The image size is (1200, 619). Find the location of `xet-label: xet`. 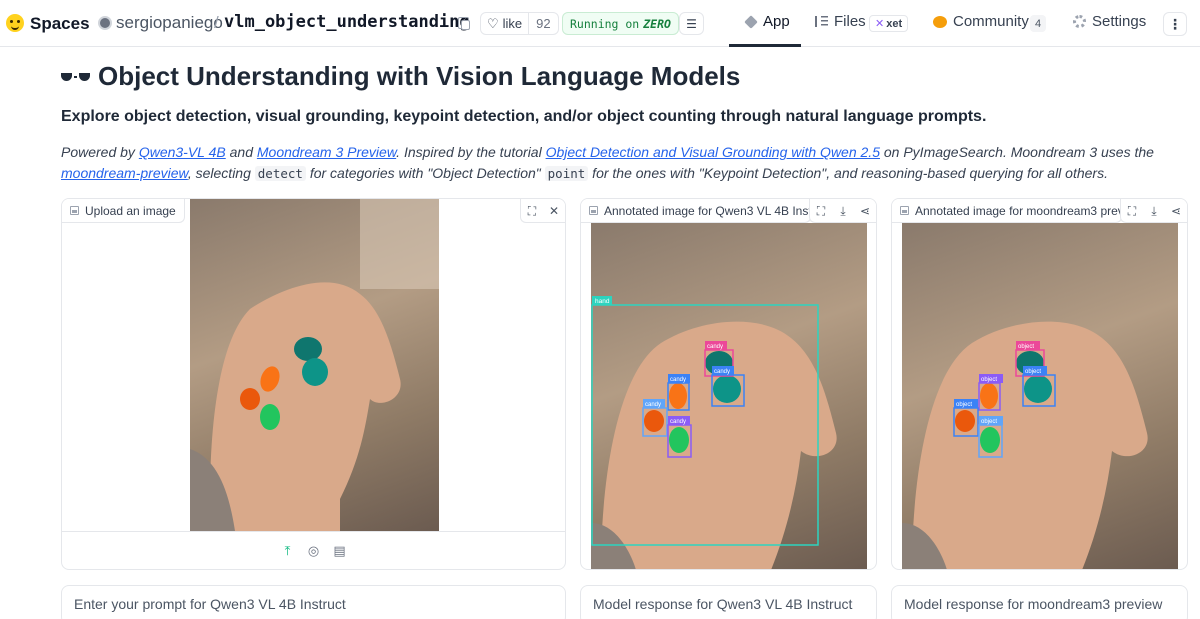

xet-label: xet is located at coordinates (894, 23).